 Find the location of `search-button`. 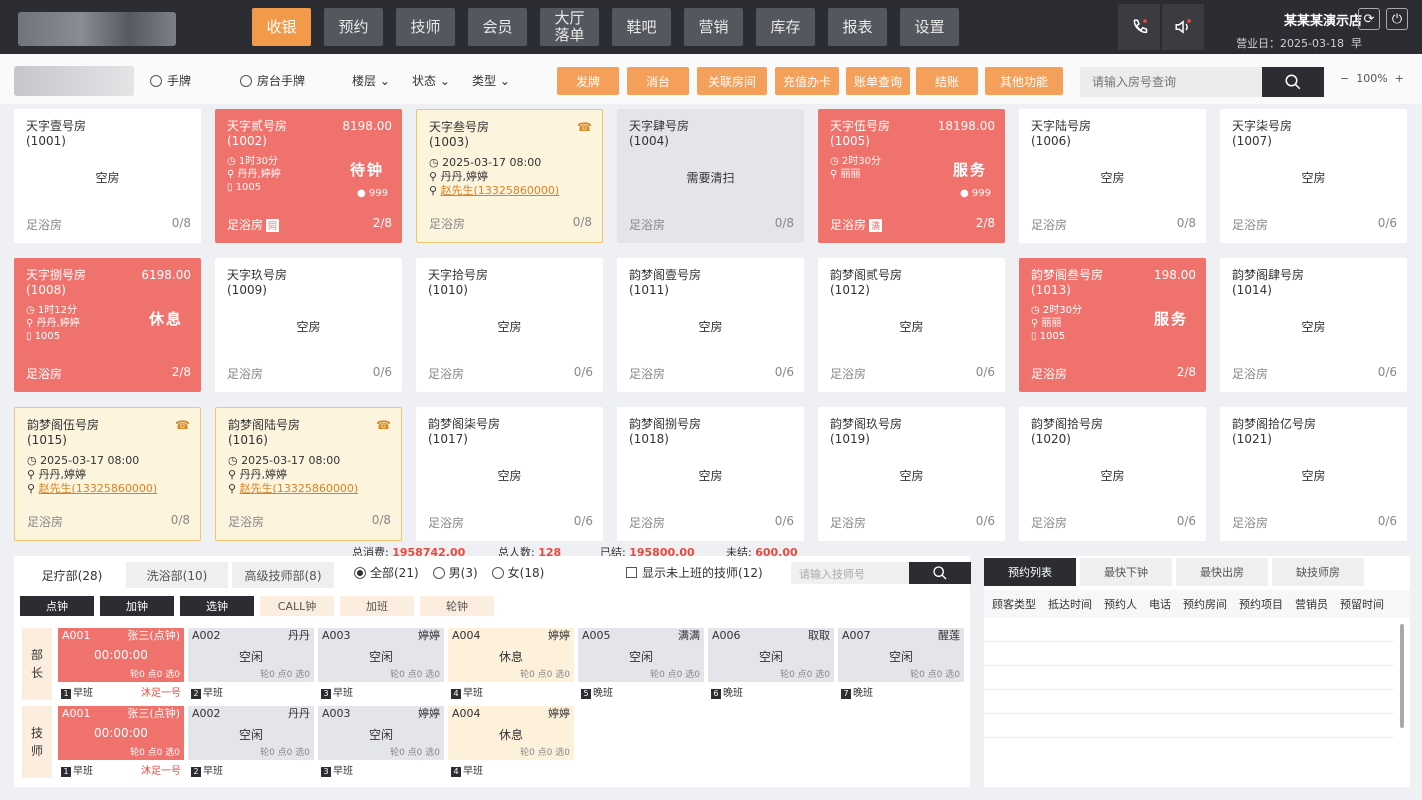

search-button is located at coordinates (1293, 82).